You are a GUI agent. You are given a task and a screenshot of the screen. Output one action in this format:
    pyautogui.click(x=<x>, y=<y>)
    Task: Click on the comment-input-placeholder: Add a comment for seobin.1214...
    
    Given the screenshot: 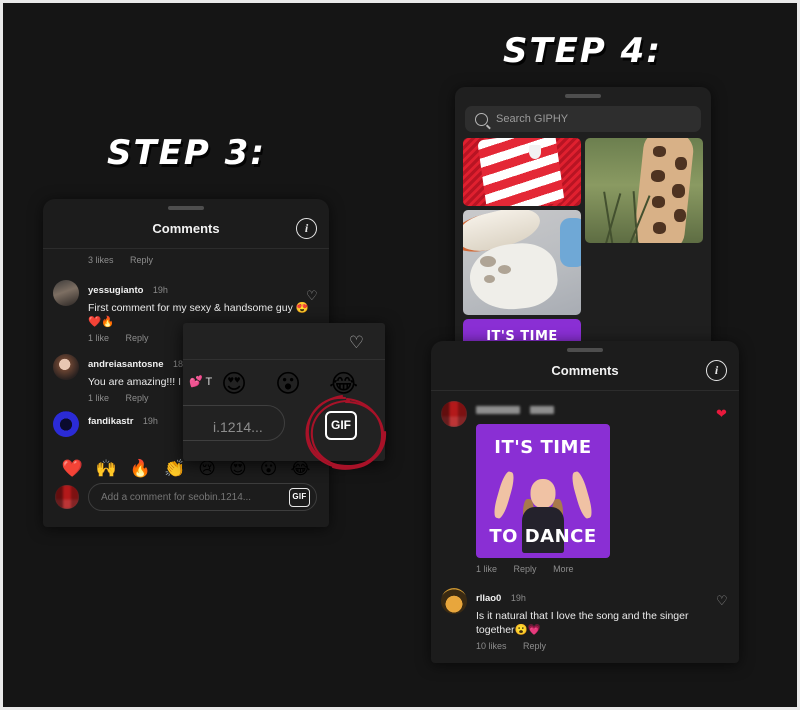 What is the action you would take?
    pyautogui.click(x=176, y=497)
    